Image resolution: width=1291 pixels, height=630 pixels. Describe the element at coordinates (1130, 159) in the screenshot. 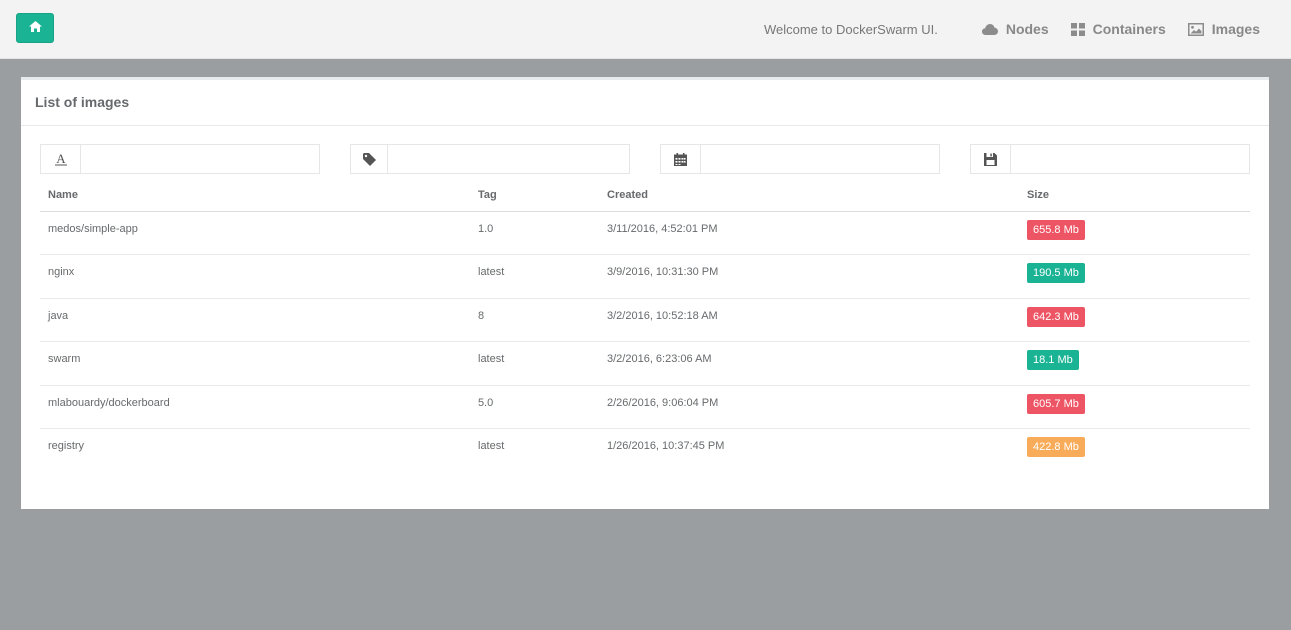

I see `size-filter-input` at that location.